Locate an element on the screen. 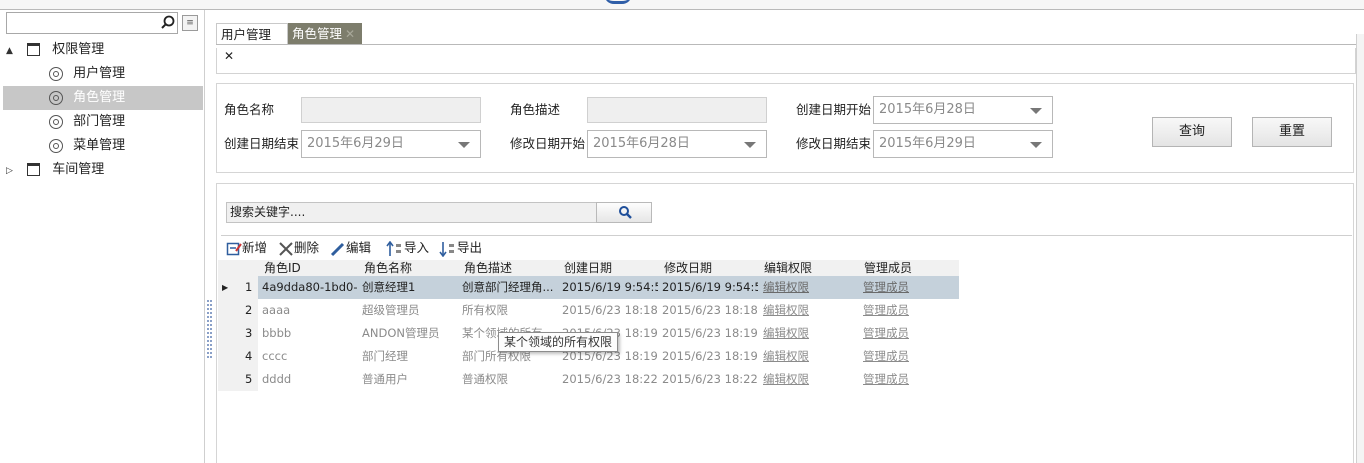 The height and width of the screenshot is (463, 1364). delete-icon is located at coordinates (286, 248).